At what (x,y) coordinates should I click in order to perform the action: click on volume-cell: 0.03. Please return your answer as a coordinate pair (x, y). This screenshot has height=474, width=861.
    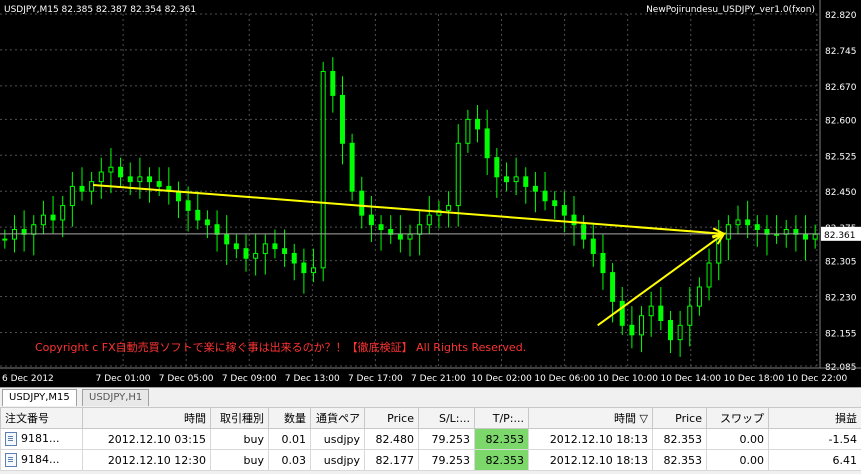
    Looking at the image, I should click on (289, 460).